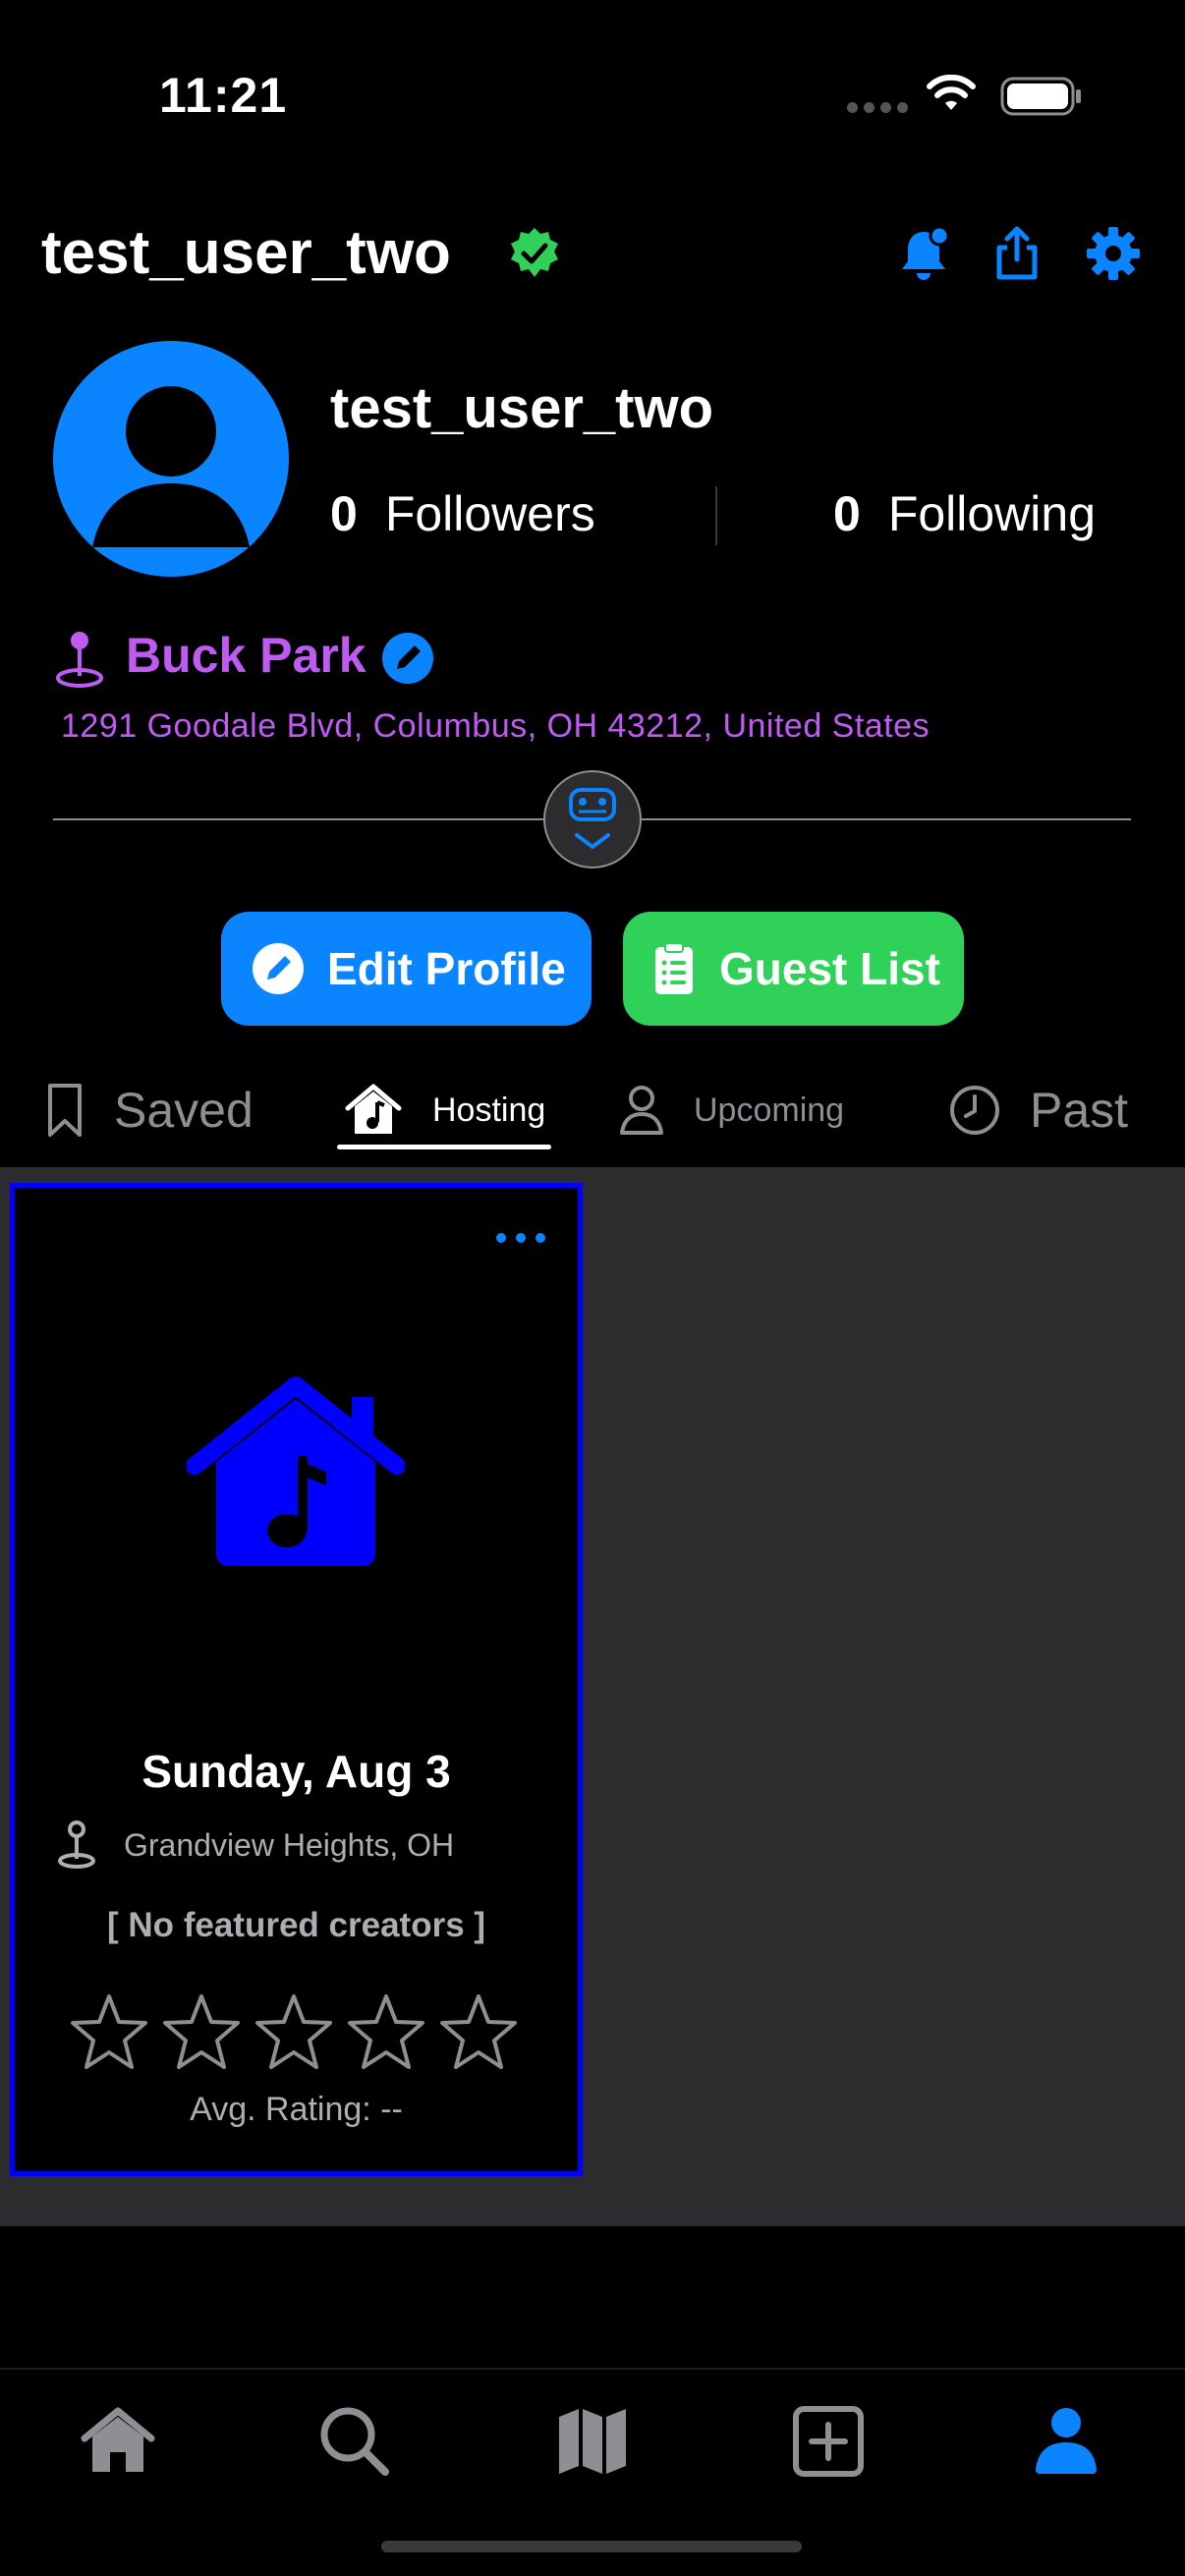 This screenshot has height=2576, width=1185. I want to click on edit-profile-button: Edit Profile, so click(407, 969).